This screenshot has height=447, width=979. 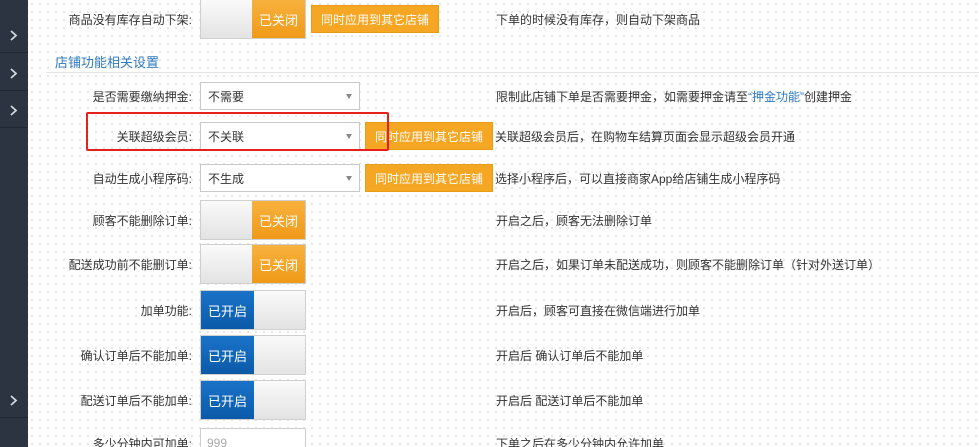 I want to click on auto-delist-toggle: 已关闭, so click(x=253, y=19).